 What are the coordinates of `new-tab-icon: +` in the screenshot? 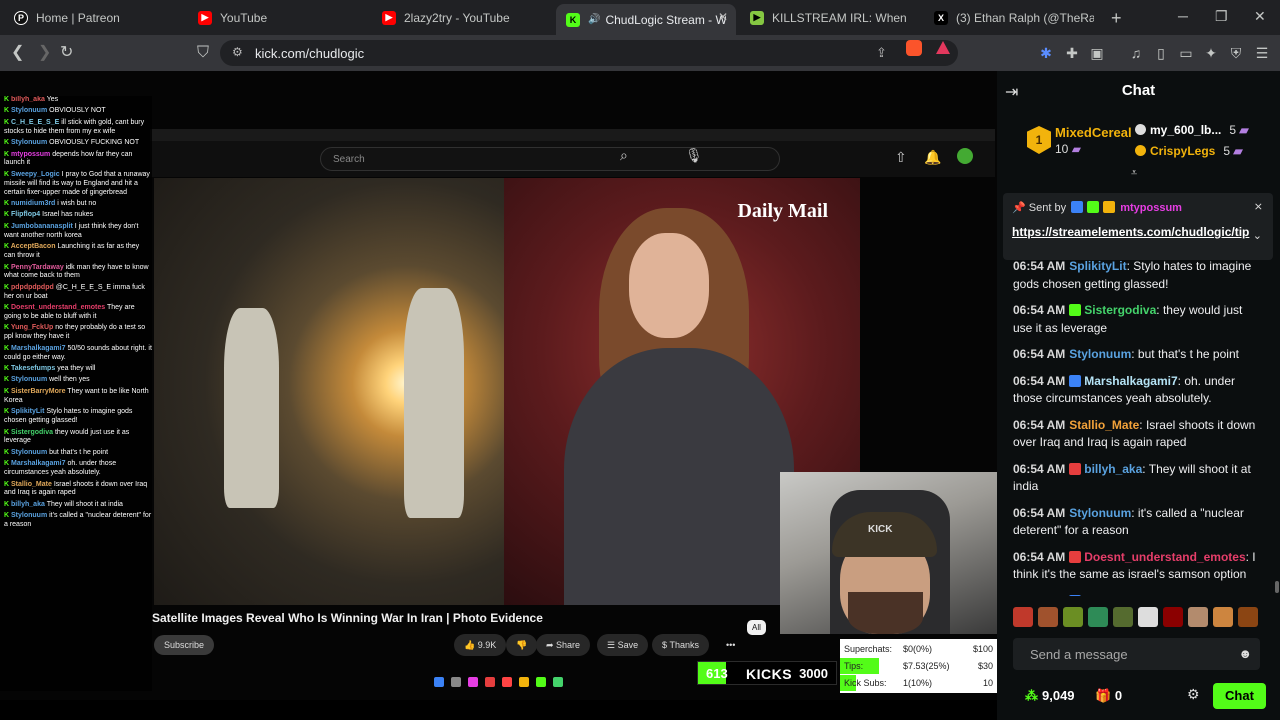 It's located at (1116, 18).